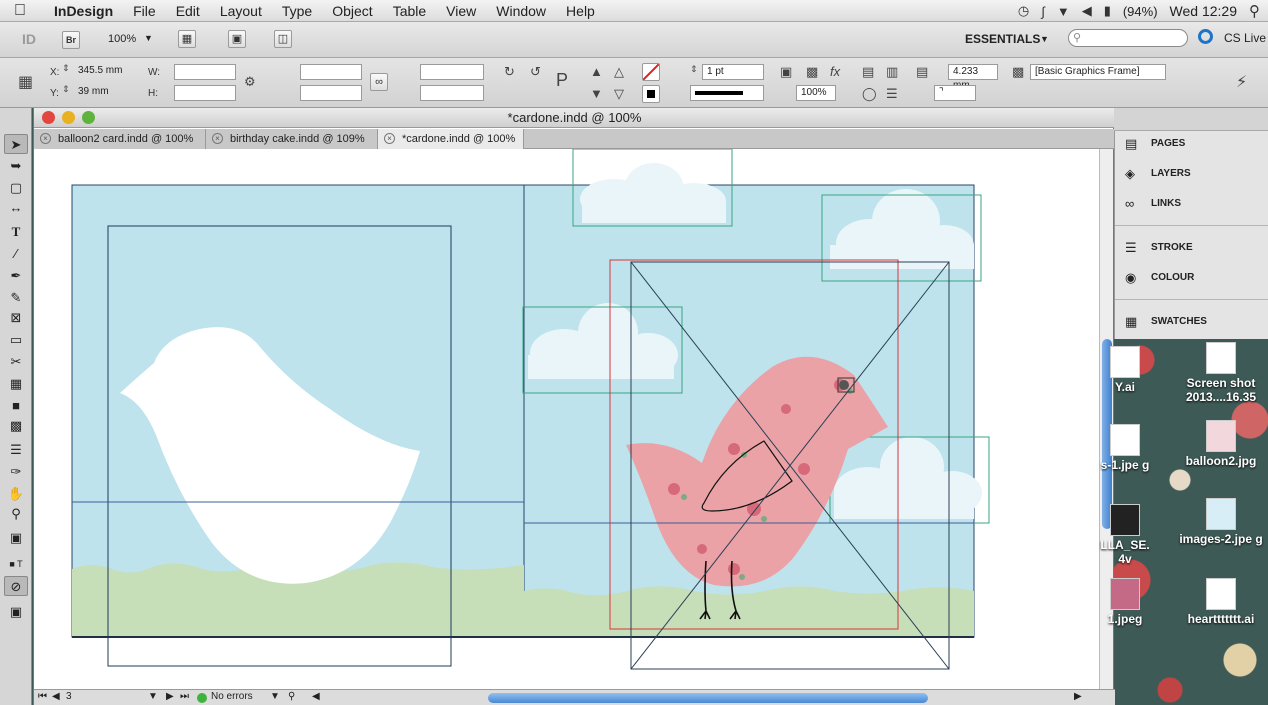 The image size is (1268, 705). What do you see at coordinates (1128, 38) in the screenshot?
I see `search-input: ⚲` at bounding box center [1128, 38].